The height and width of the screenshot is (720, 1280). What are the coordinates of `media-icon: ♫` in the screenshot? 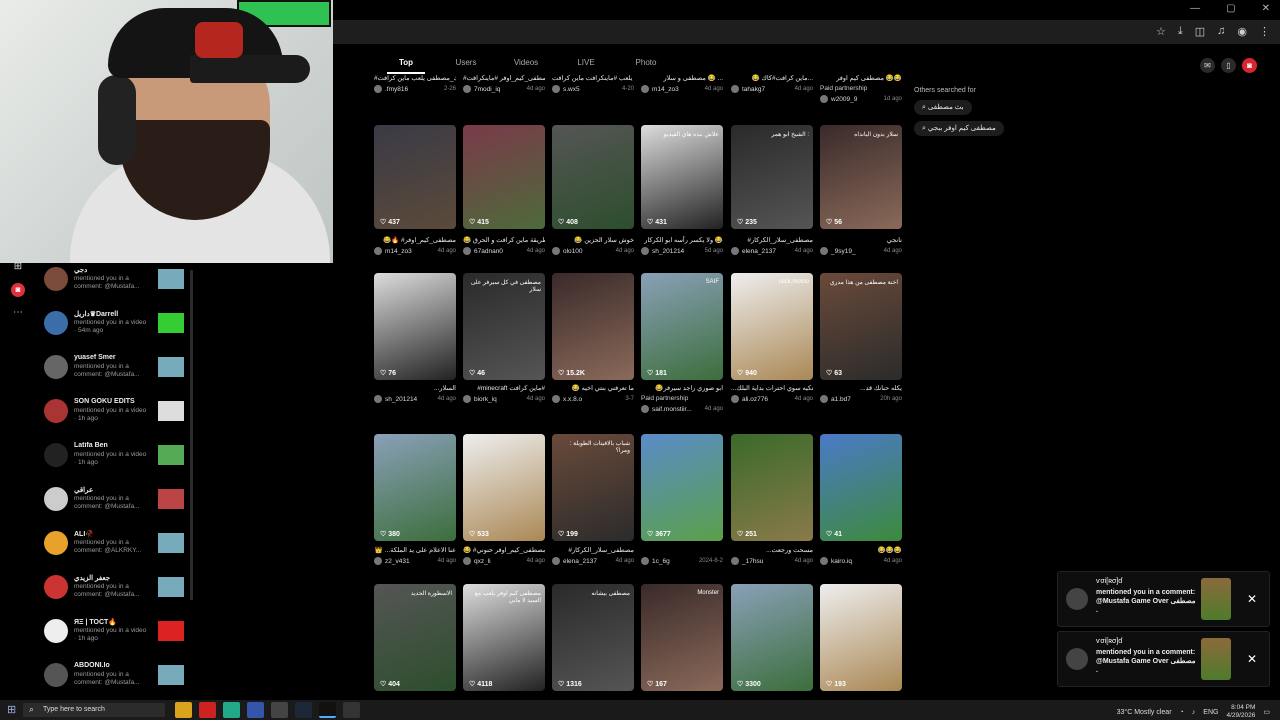 It's located at (1221, 31).